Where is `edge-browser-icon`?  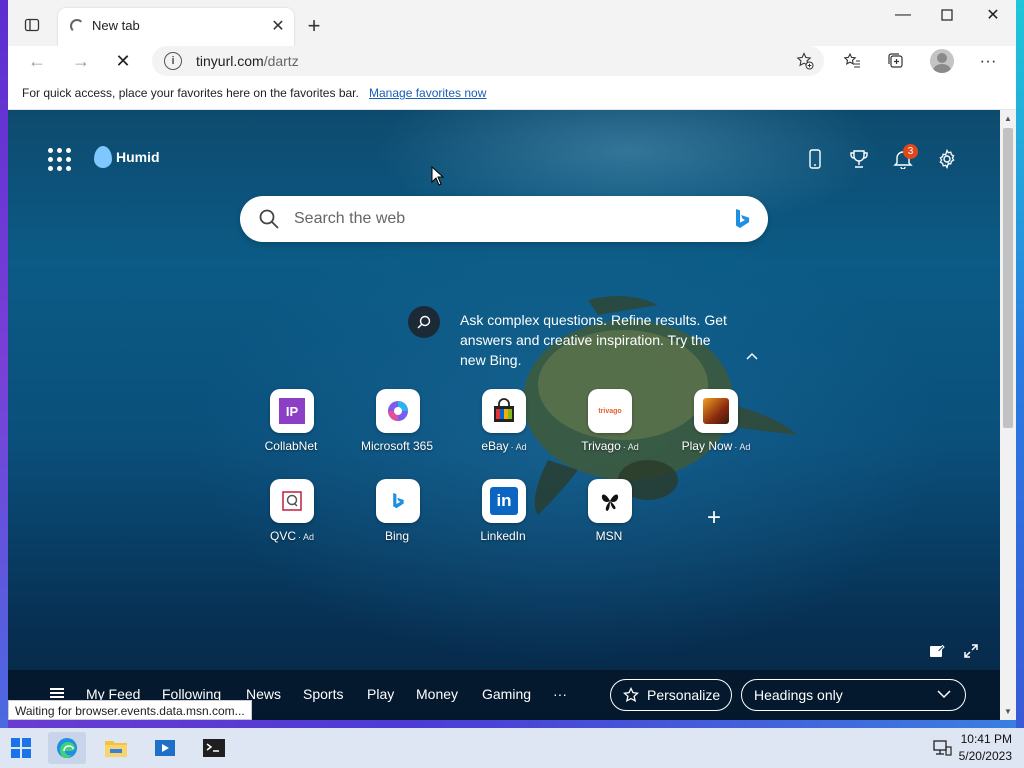
edge-browser-icon is located at coordinates (67, 748).